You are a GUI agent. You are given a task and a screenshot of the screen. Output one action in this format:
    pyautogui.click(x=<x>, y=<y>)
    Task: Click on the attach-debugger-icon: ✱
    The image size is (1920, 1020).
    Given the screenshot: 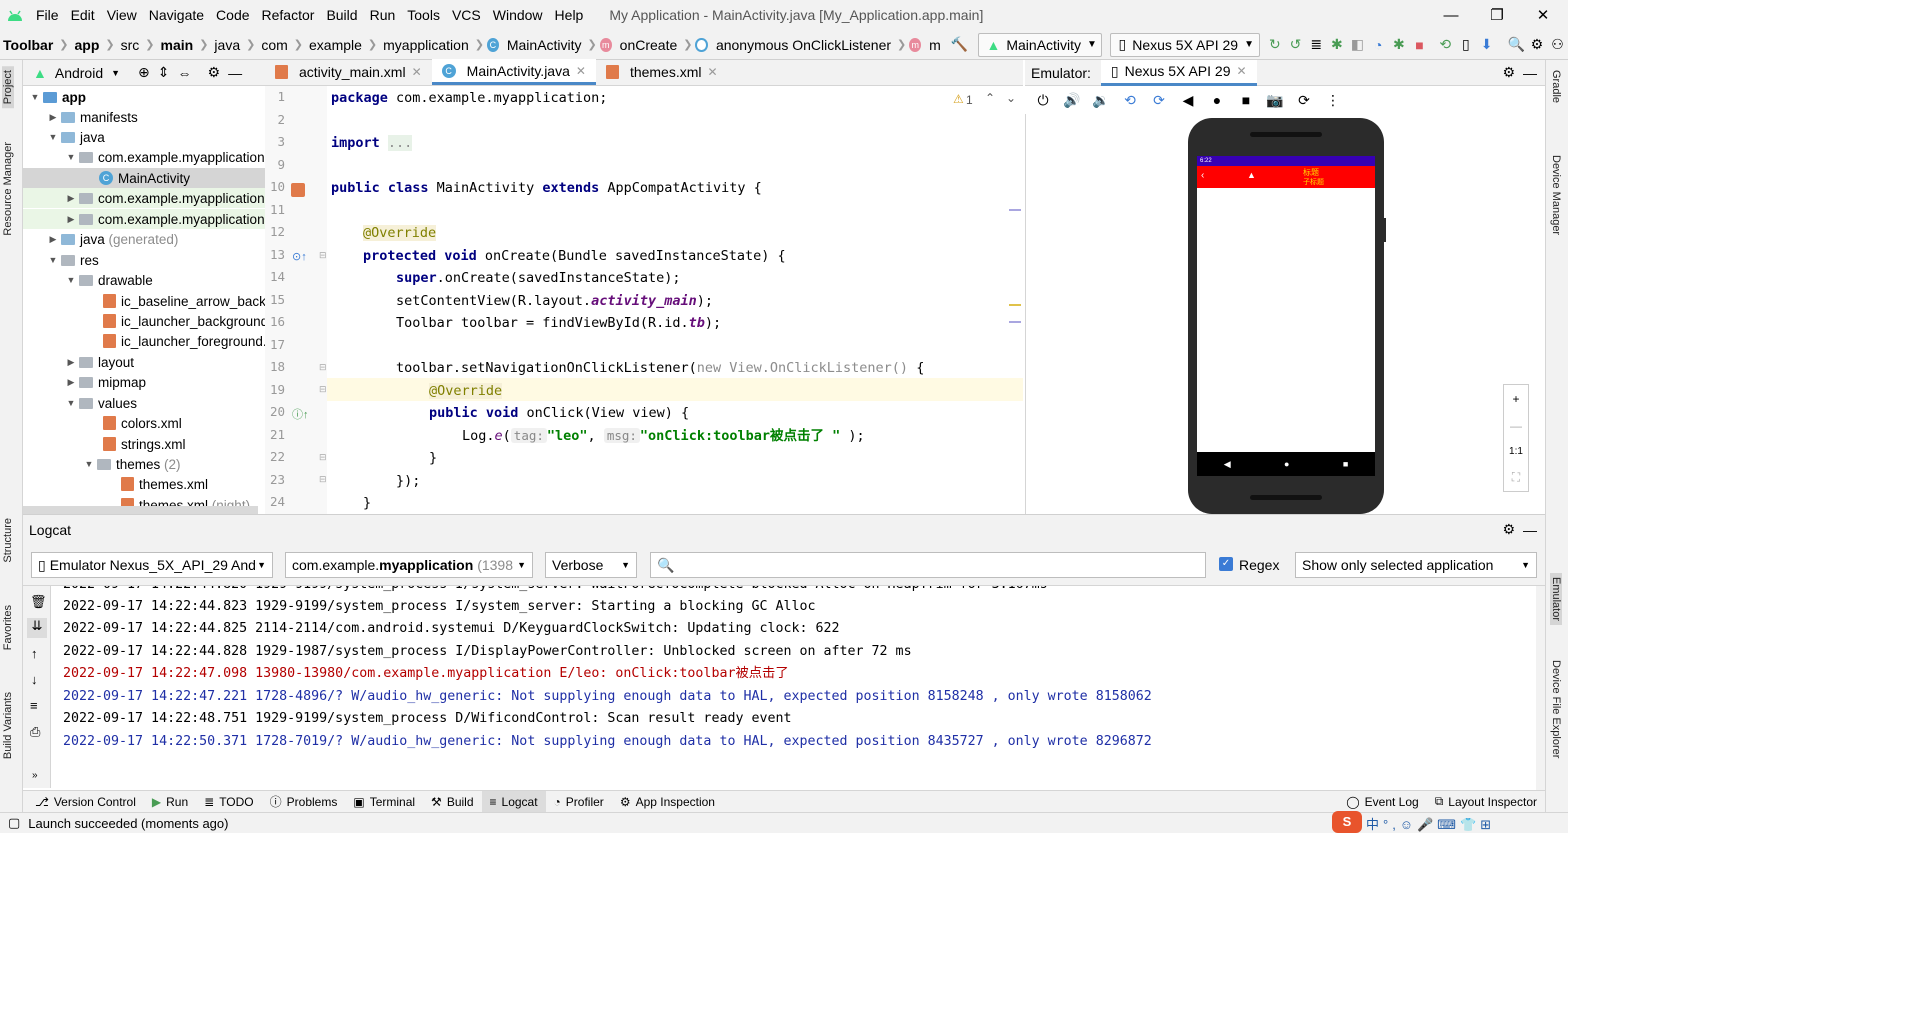 What is the action you would take?
    pyautogui.click(x=1399, y=45)
    